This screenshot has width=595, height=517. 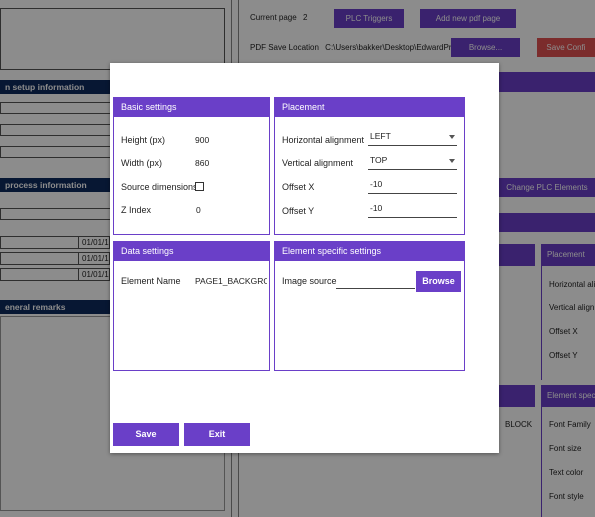 What do you see at coordinates (379, 160) in the screenshot?
I see `vertical-alignment-value: TOP` at bounding box center [379, 160].